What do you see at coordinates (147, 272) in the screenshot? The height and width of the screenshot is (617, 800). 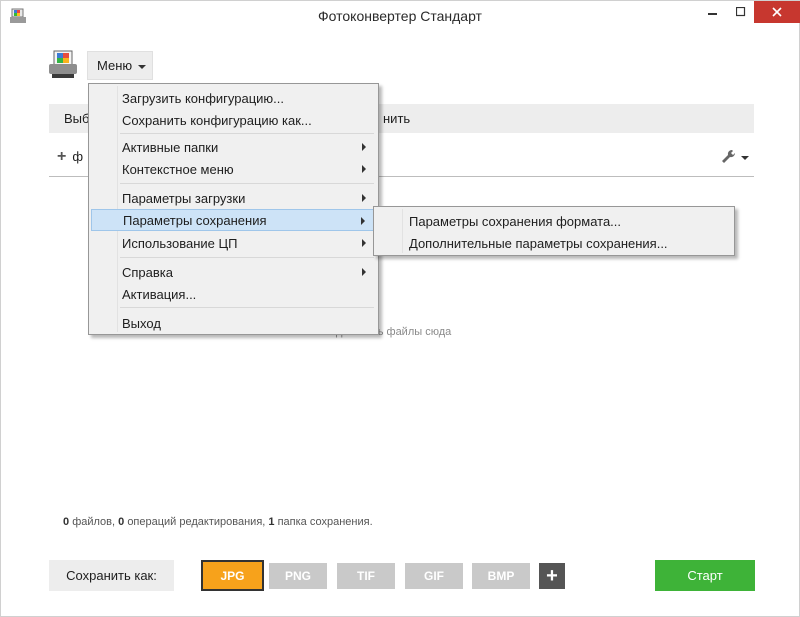 I see `menu-item-label: Справка` at bounding box center [147, 272].